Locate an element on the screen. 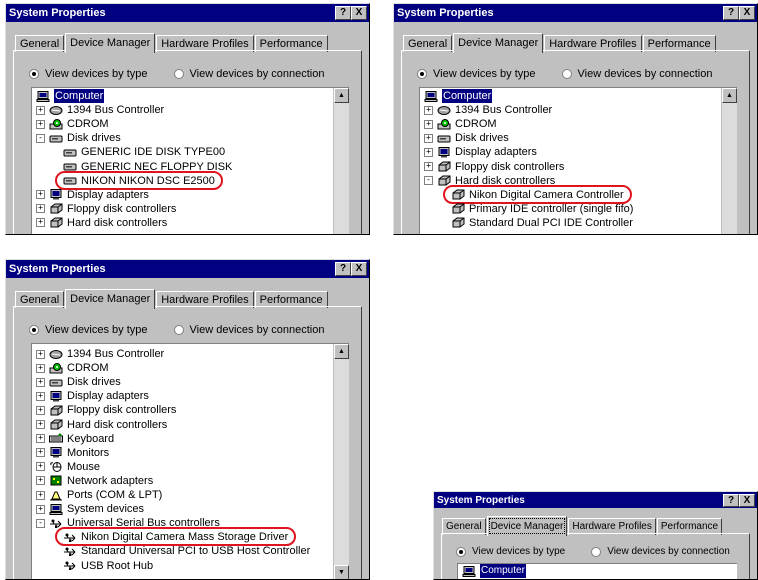 Image resolution: width=758 pixels, height=580 pixels. tree-item-label: Hard disk controllers is located at coordinates (117, 222).